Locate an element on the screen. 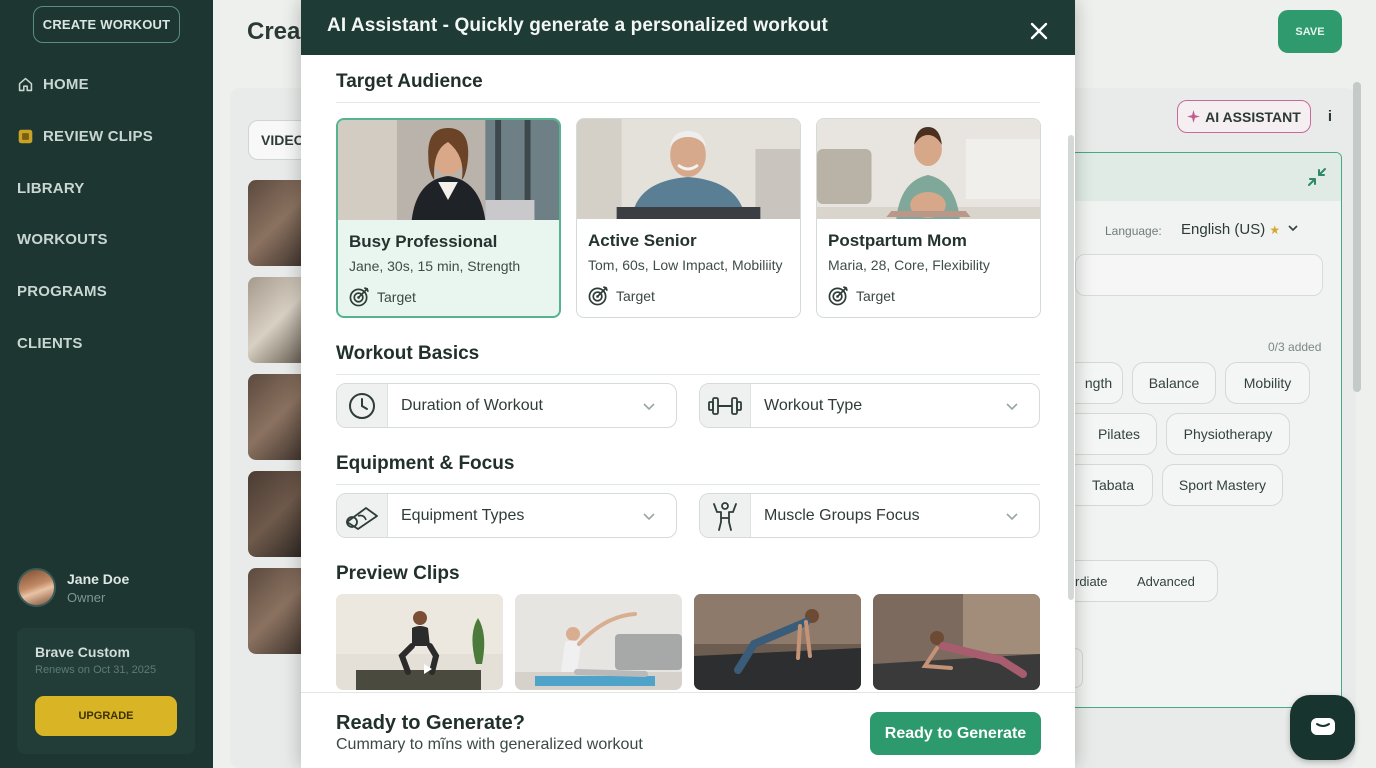 This screenshot has width=1376, height=768. home-icon is located at coordinates (25, 84).